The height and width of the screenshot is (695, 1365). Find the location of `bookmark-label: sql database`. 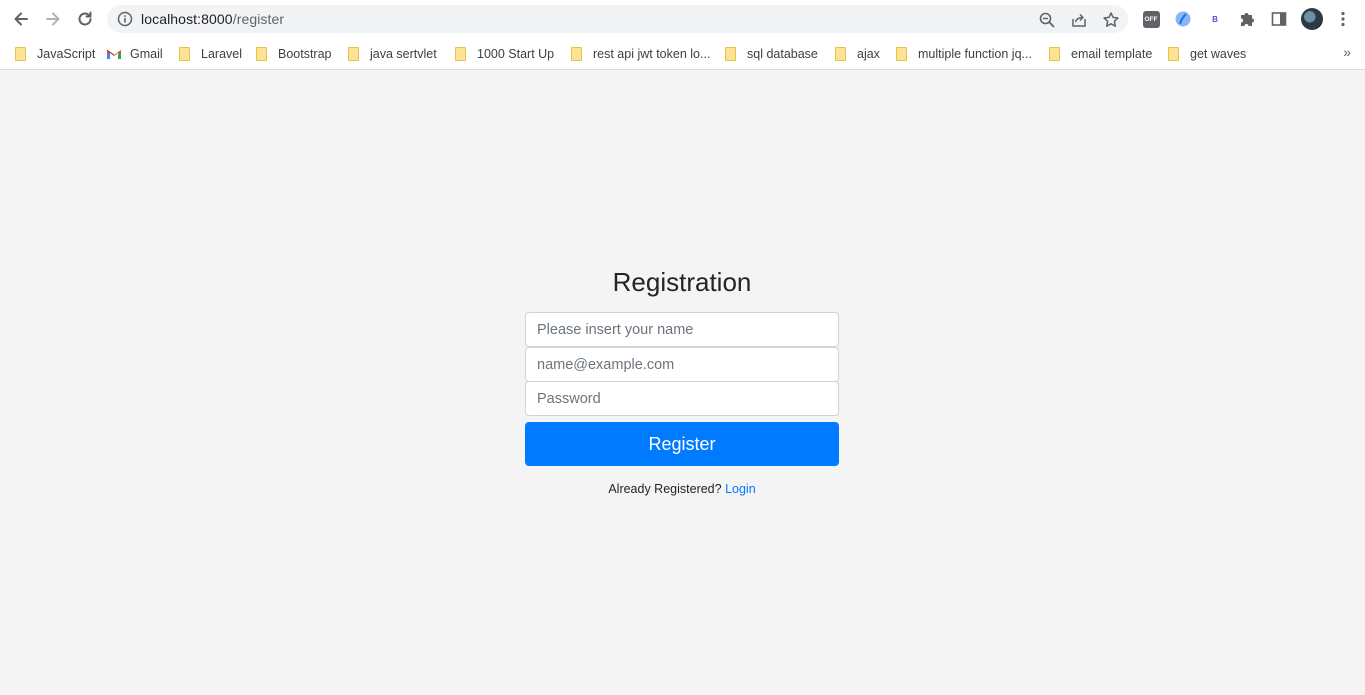

bookmark-label: sql database is located at coordinates (782, 54).